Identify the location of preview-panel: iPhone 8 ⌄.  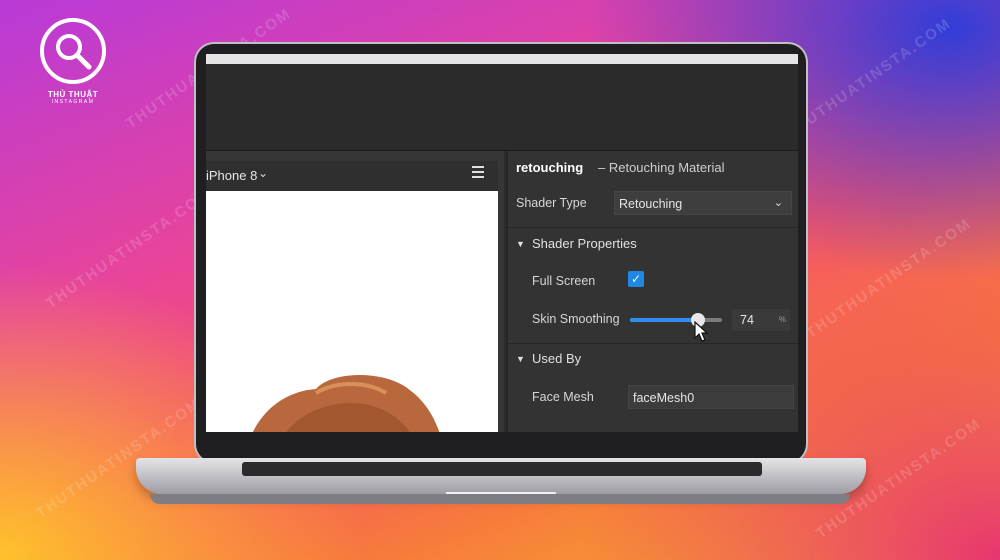
(355, 291).